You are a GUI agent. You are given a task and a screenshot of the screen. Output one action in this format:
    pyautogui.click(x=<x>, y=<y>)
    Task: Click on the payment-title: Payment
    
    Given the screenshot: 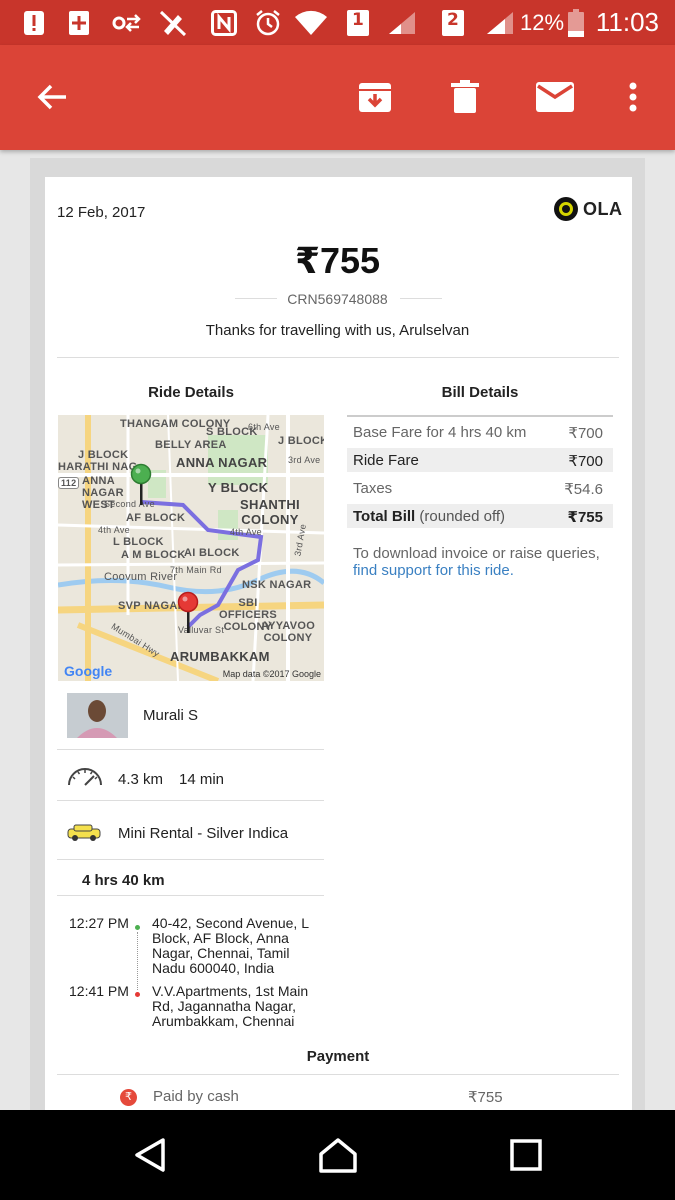 What is the action you would take?
    pyautogui.click(x=338, y=1056)
    